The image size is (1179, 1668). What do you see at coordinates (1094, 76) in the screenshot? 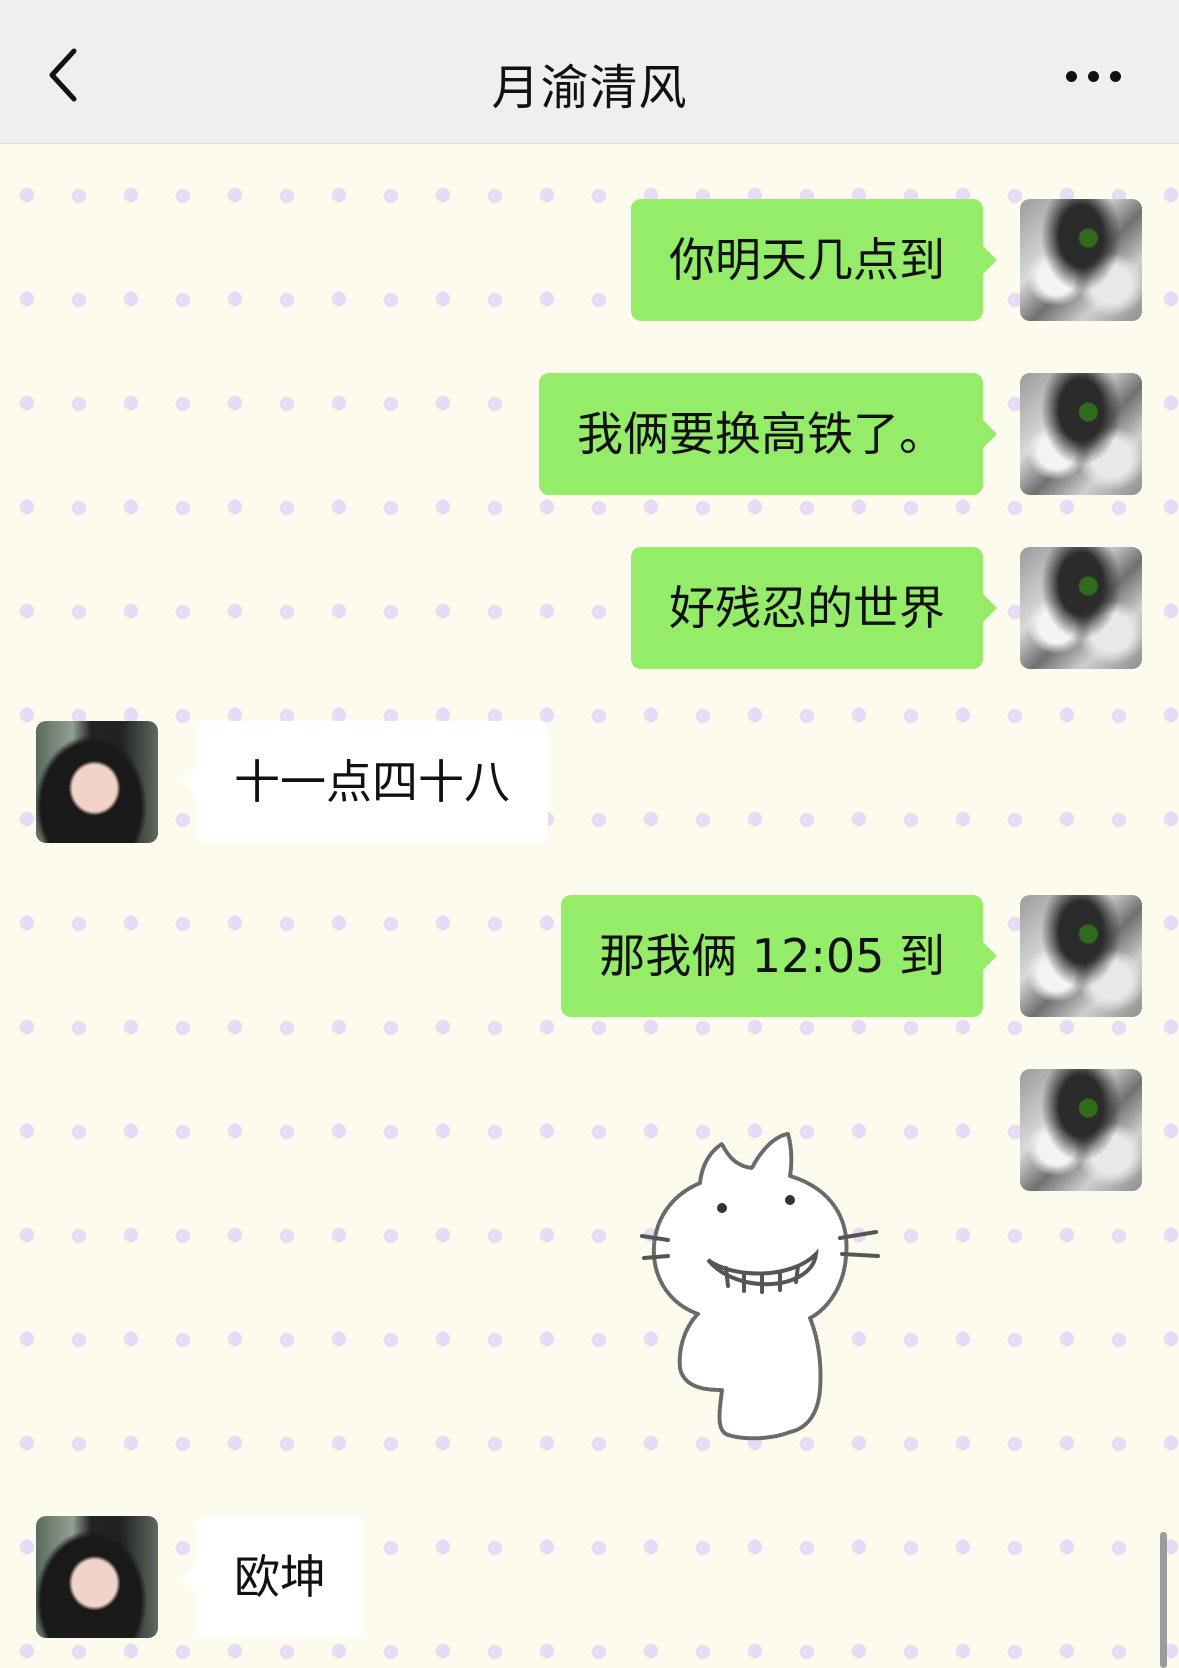
I see `more-options-button` at bounding box center [1094, 76].